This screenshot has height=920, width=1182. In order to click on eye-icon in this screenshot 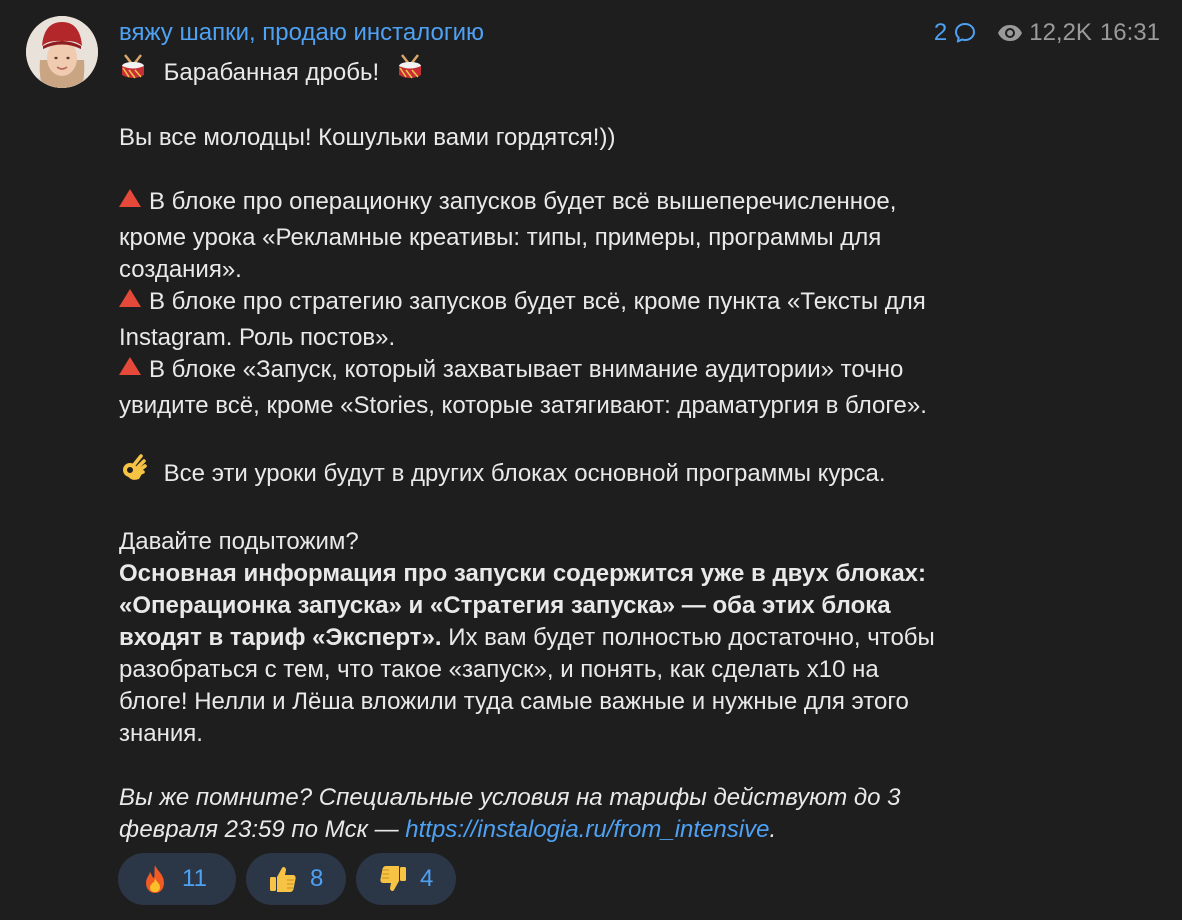, I will do `click(1010, 33)`.